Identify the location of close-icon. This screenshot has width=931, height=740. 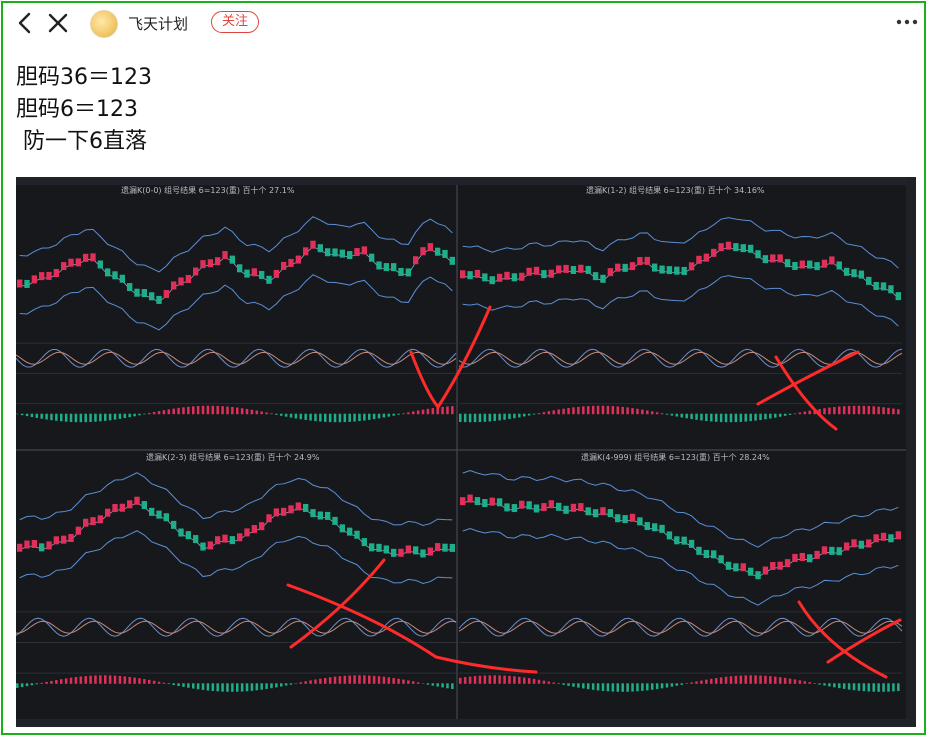
(58, 23).